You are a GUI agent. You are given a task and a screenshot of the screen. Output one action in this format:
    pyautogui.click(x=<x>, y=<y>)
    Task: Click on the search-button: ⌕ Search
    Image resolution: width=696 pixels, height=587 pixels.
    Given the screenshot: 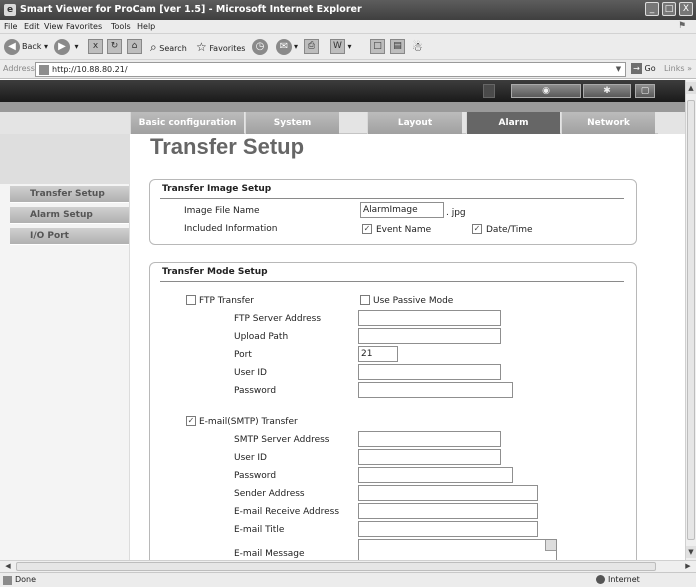 What is the action you would take?
    pyautogui.click(x=168, y=47)
    